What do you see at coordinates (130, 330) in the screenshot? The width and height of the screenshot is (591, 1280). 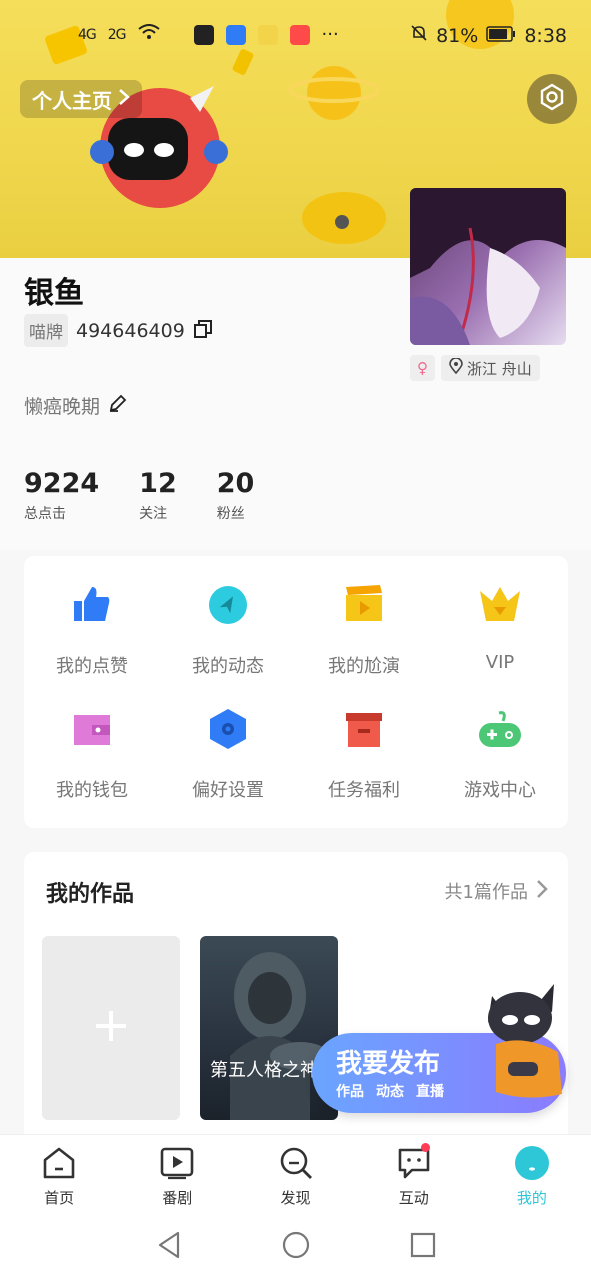 I see `user-id: 494646409` at bounding box center [130, 330].